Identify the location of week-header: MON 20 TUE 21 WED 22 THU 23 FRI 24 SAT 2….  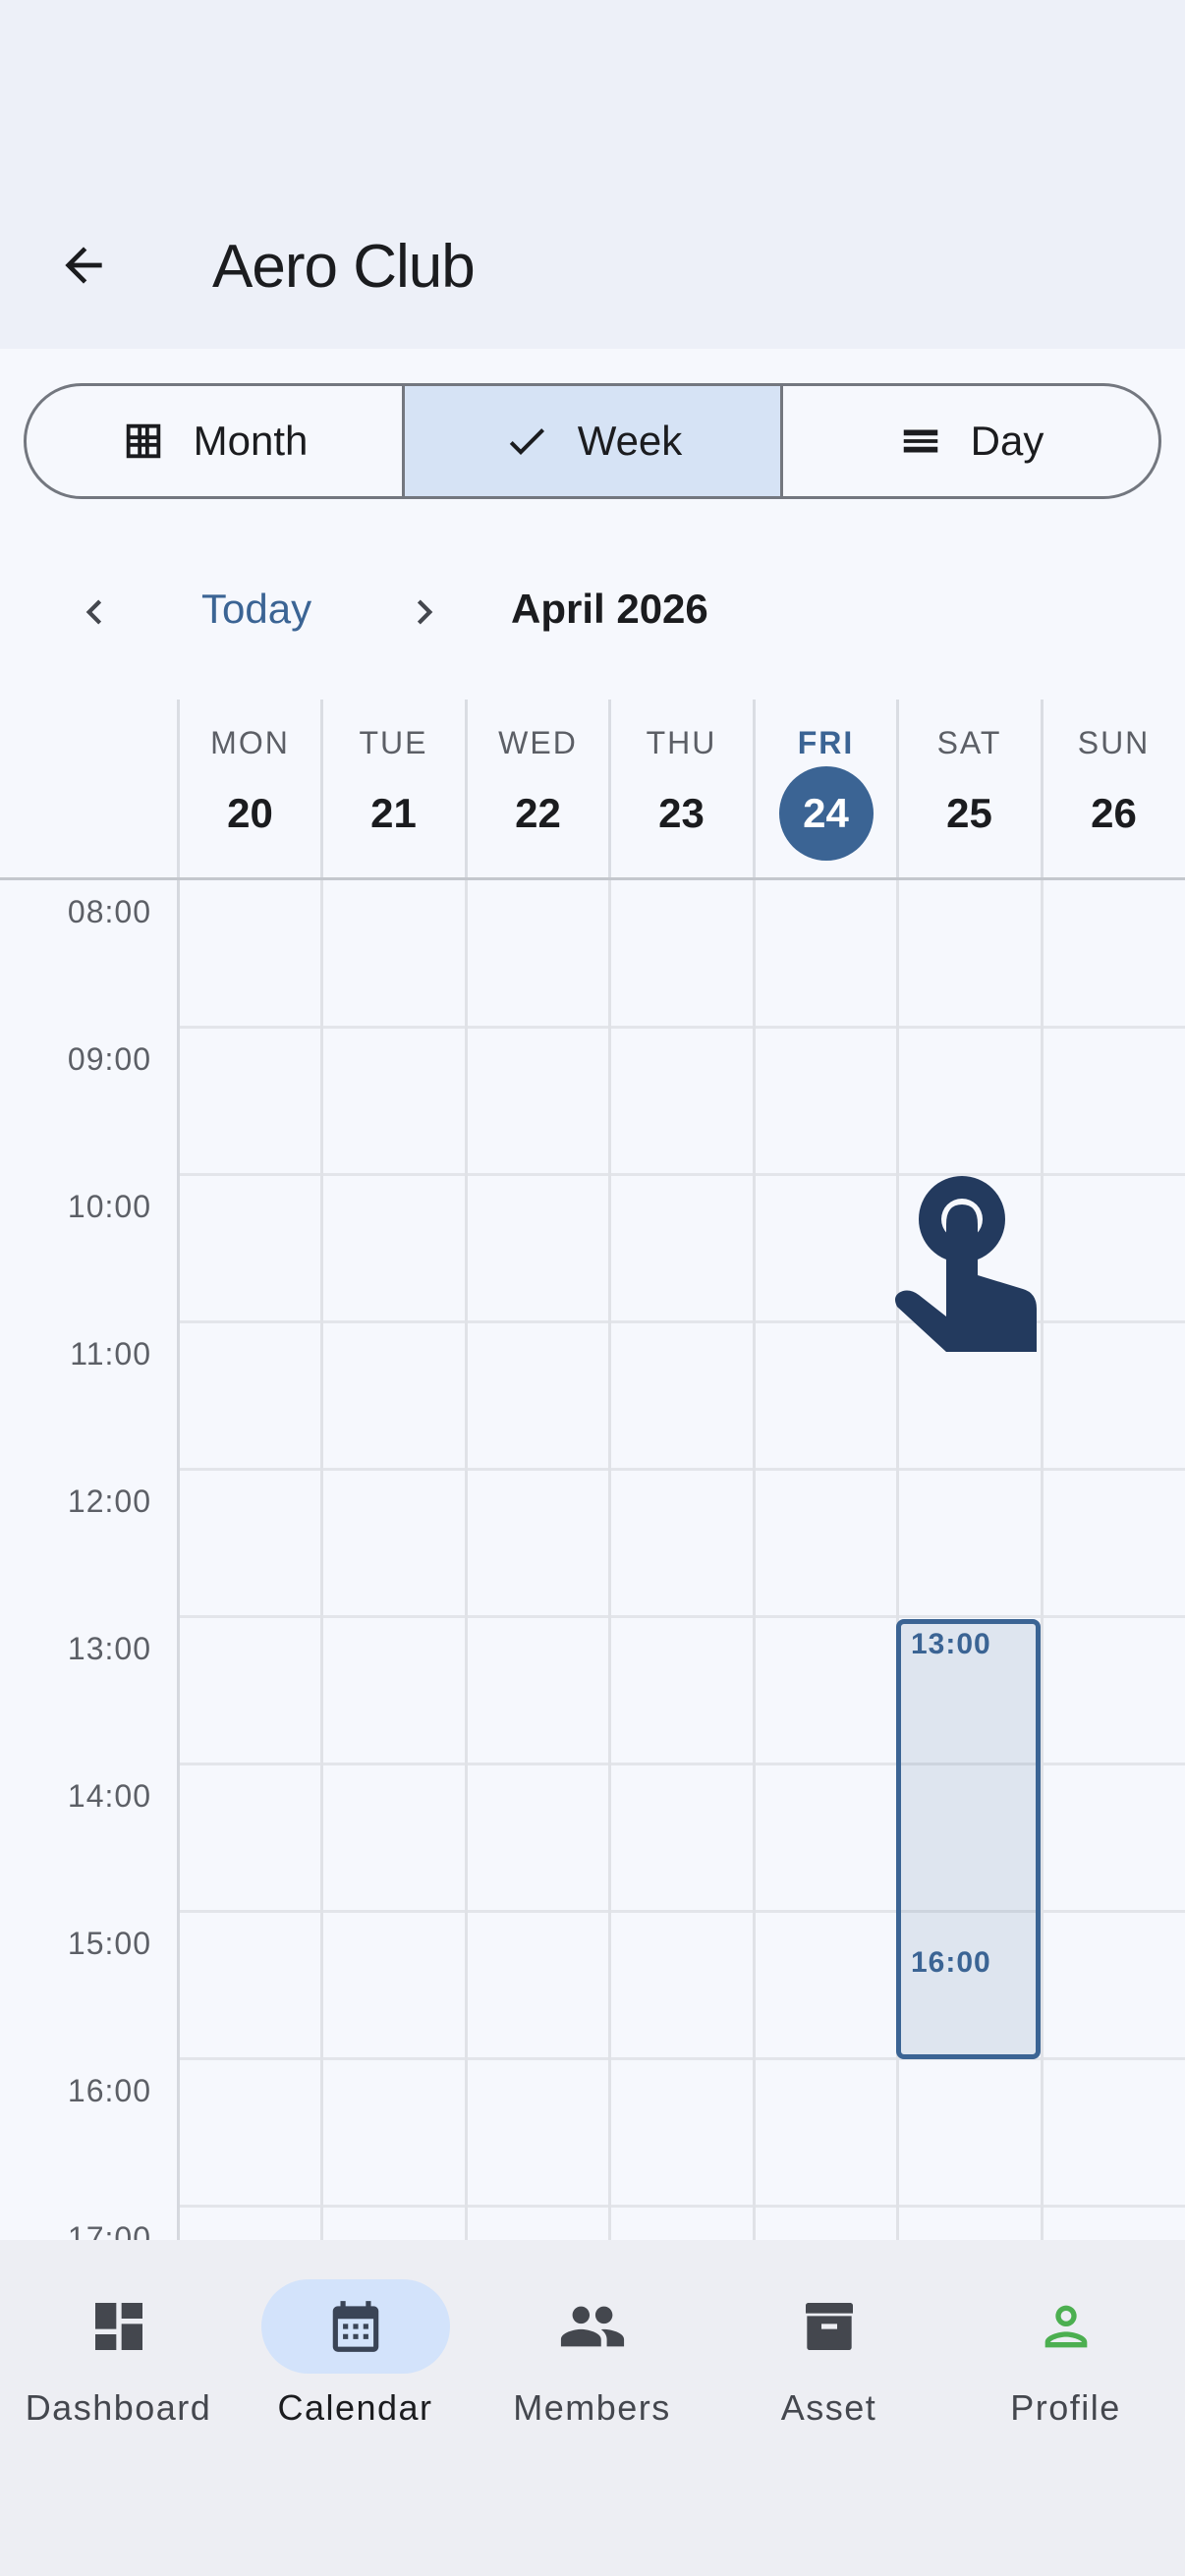
(592, 790).